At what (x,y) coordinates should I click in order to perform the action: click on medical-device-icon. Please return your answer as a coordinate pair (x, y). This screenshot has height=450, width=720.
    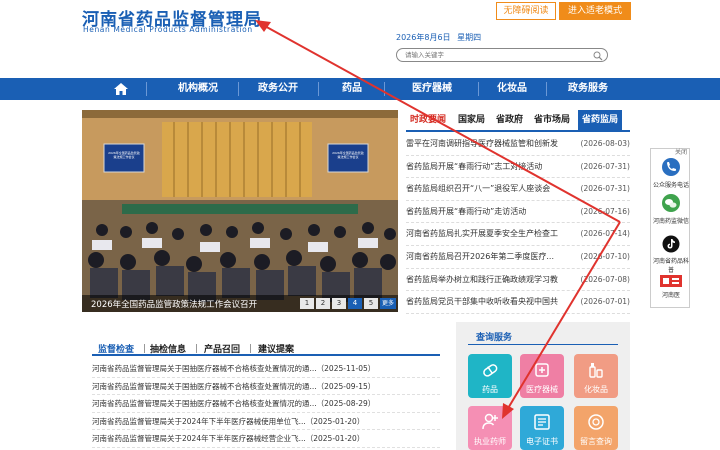
    Looking at the image, I should click on (542, 370).